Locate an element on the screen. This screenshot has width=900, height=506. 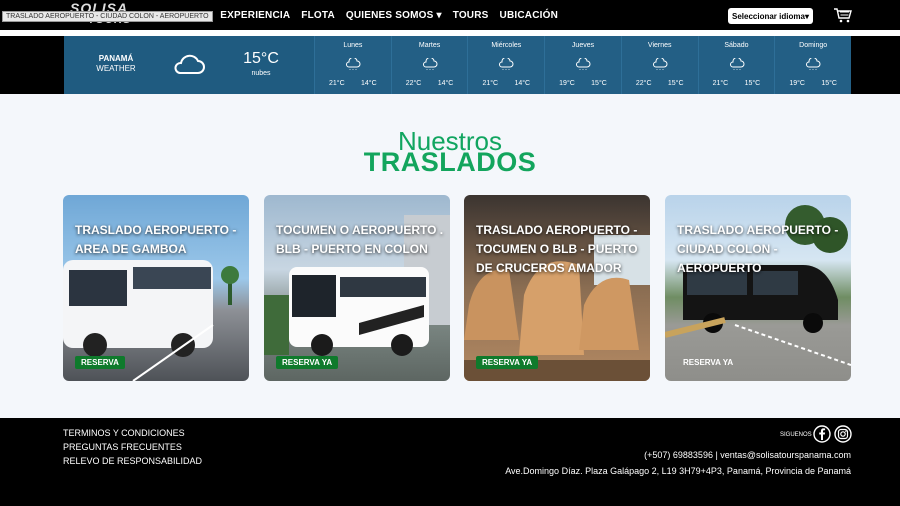
current-temperature: 15°C is located at coordinates (261, 58).